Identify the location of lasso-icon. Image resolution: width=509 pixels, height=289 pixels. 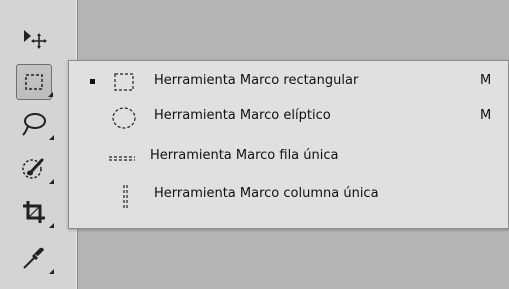
(34, 124).